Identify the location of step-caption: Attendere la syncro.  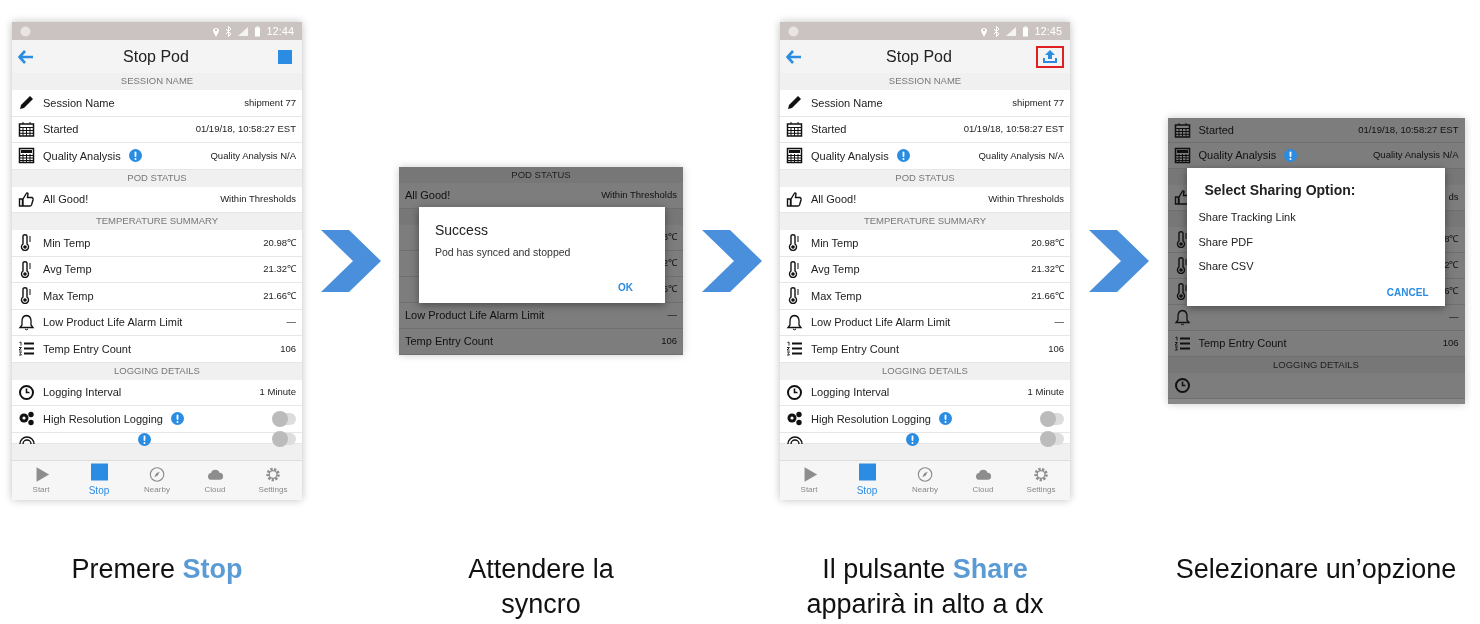
(541, 587).